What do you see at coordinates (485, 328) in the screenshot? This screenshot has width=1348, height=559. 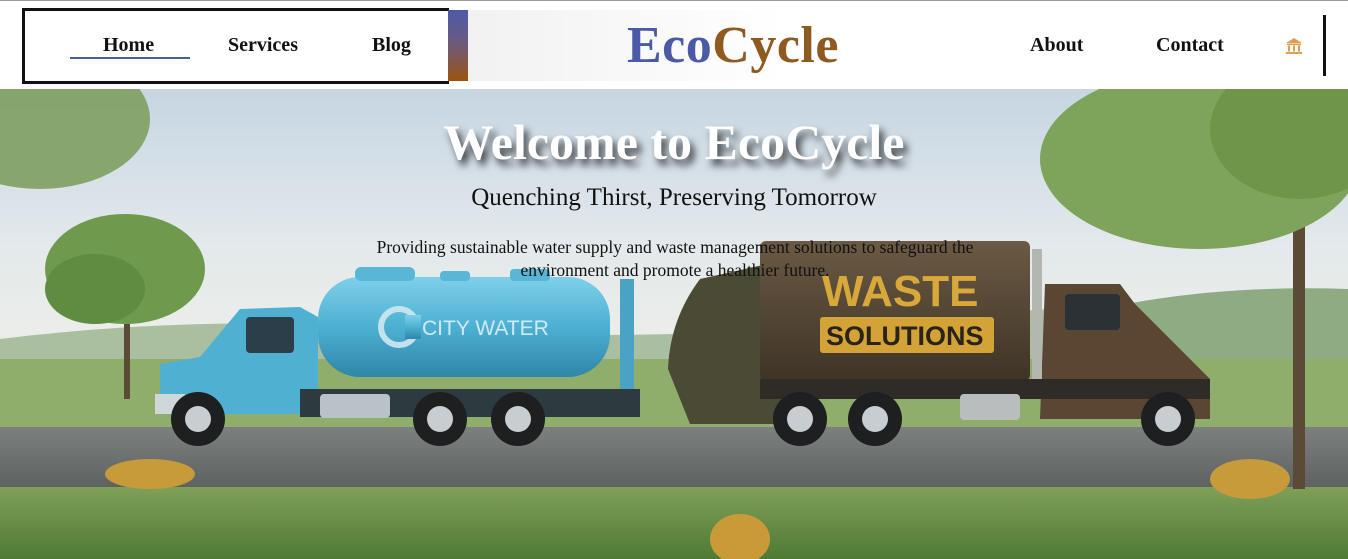 I see `city-water-label: CITY WATER` at bounding box center [485, 328].